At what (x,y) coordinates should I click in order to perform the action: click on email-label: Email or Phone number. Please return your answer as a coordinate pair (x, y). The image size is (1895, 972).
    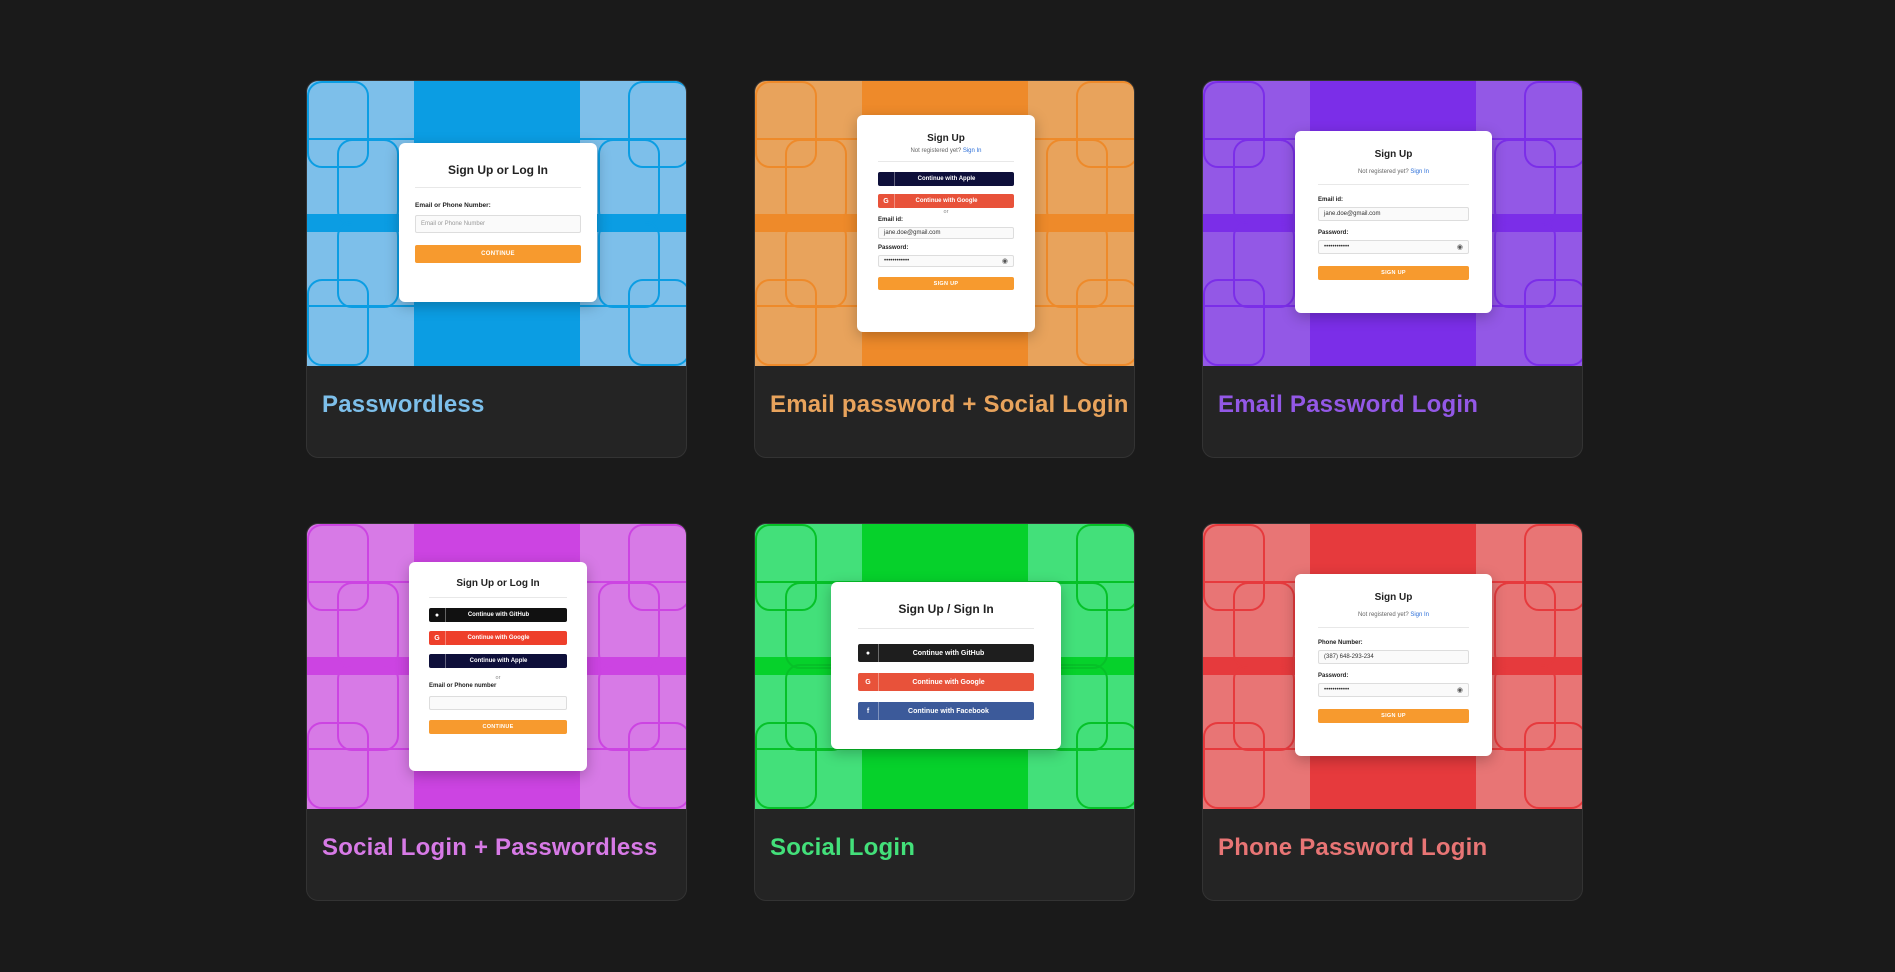
    Looking at the image, I should click on (463, 686).